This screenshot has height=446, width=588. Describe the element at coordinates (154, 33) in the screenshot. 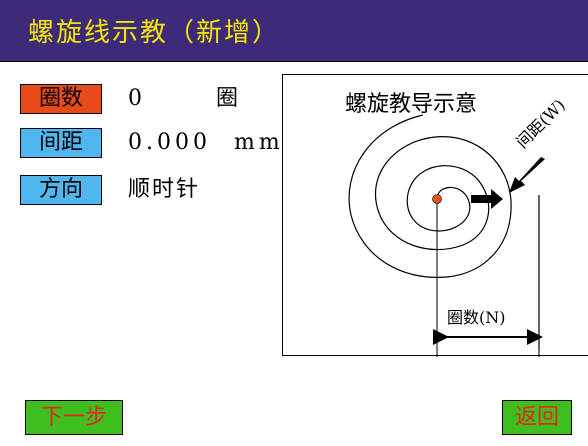

I see `page-title: 螺旋线示教（新增）` at that location.